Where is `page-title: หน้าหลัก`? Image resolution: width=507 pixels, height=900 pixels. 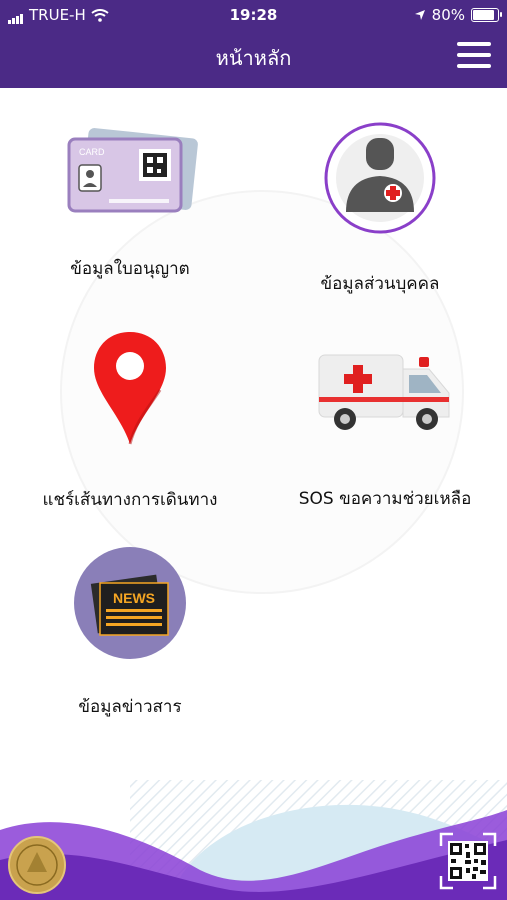 page-title: หน้าหลัก is located at coordinates (253, 58).